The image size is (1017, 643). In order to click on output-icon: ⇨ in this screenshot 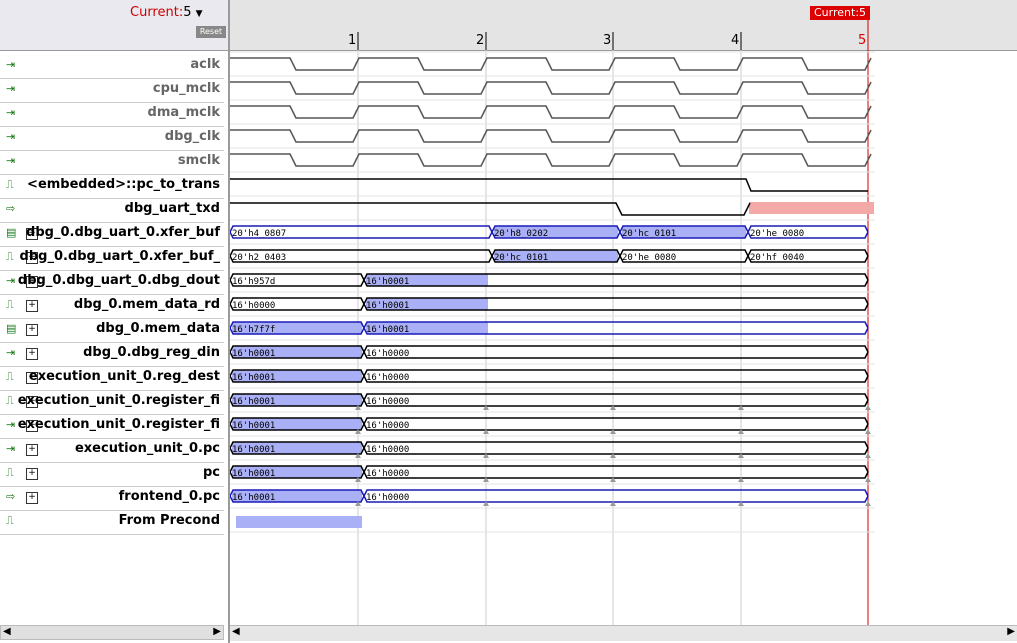, I will do `click(11, 208)`.